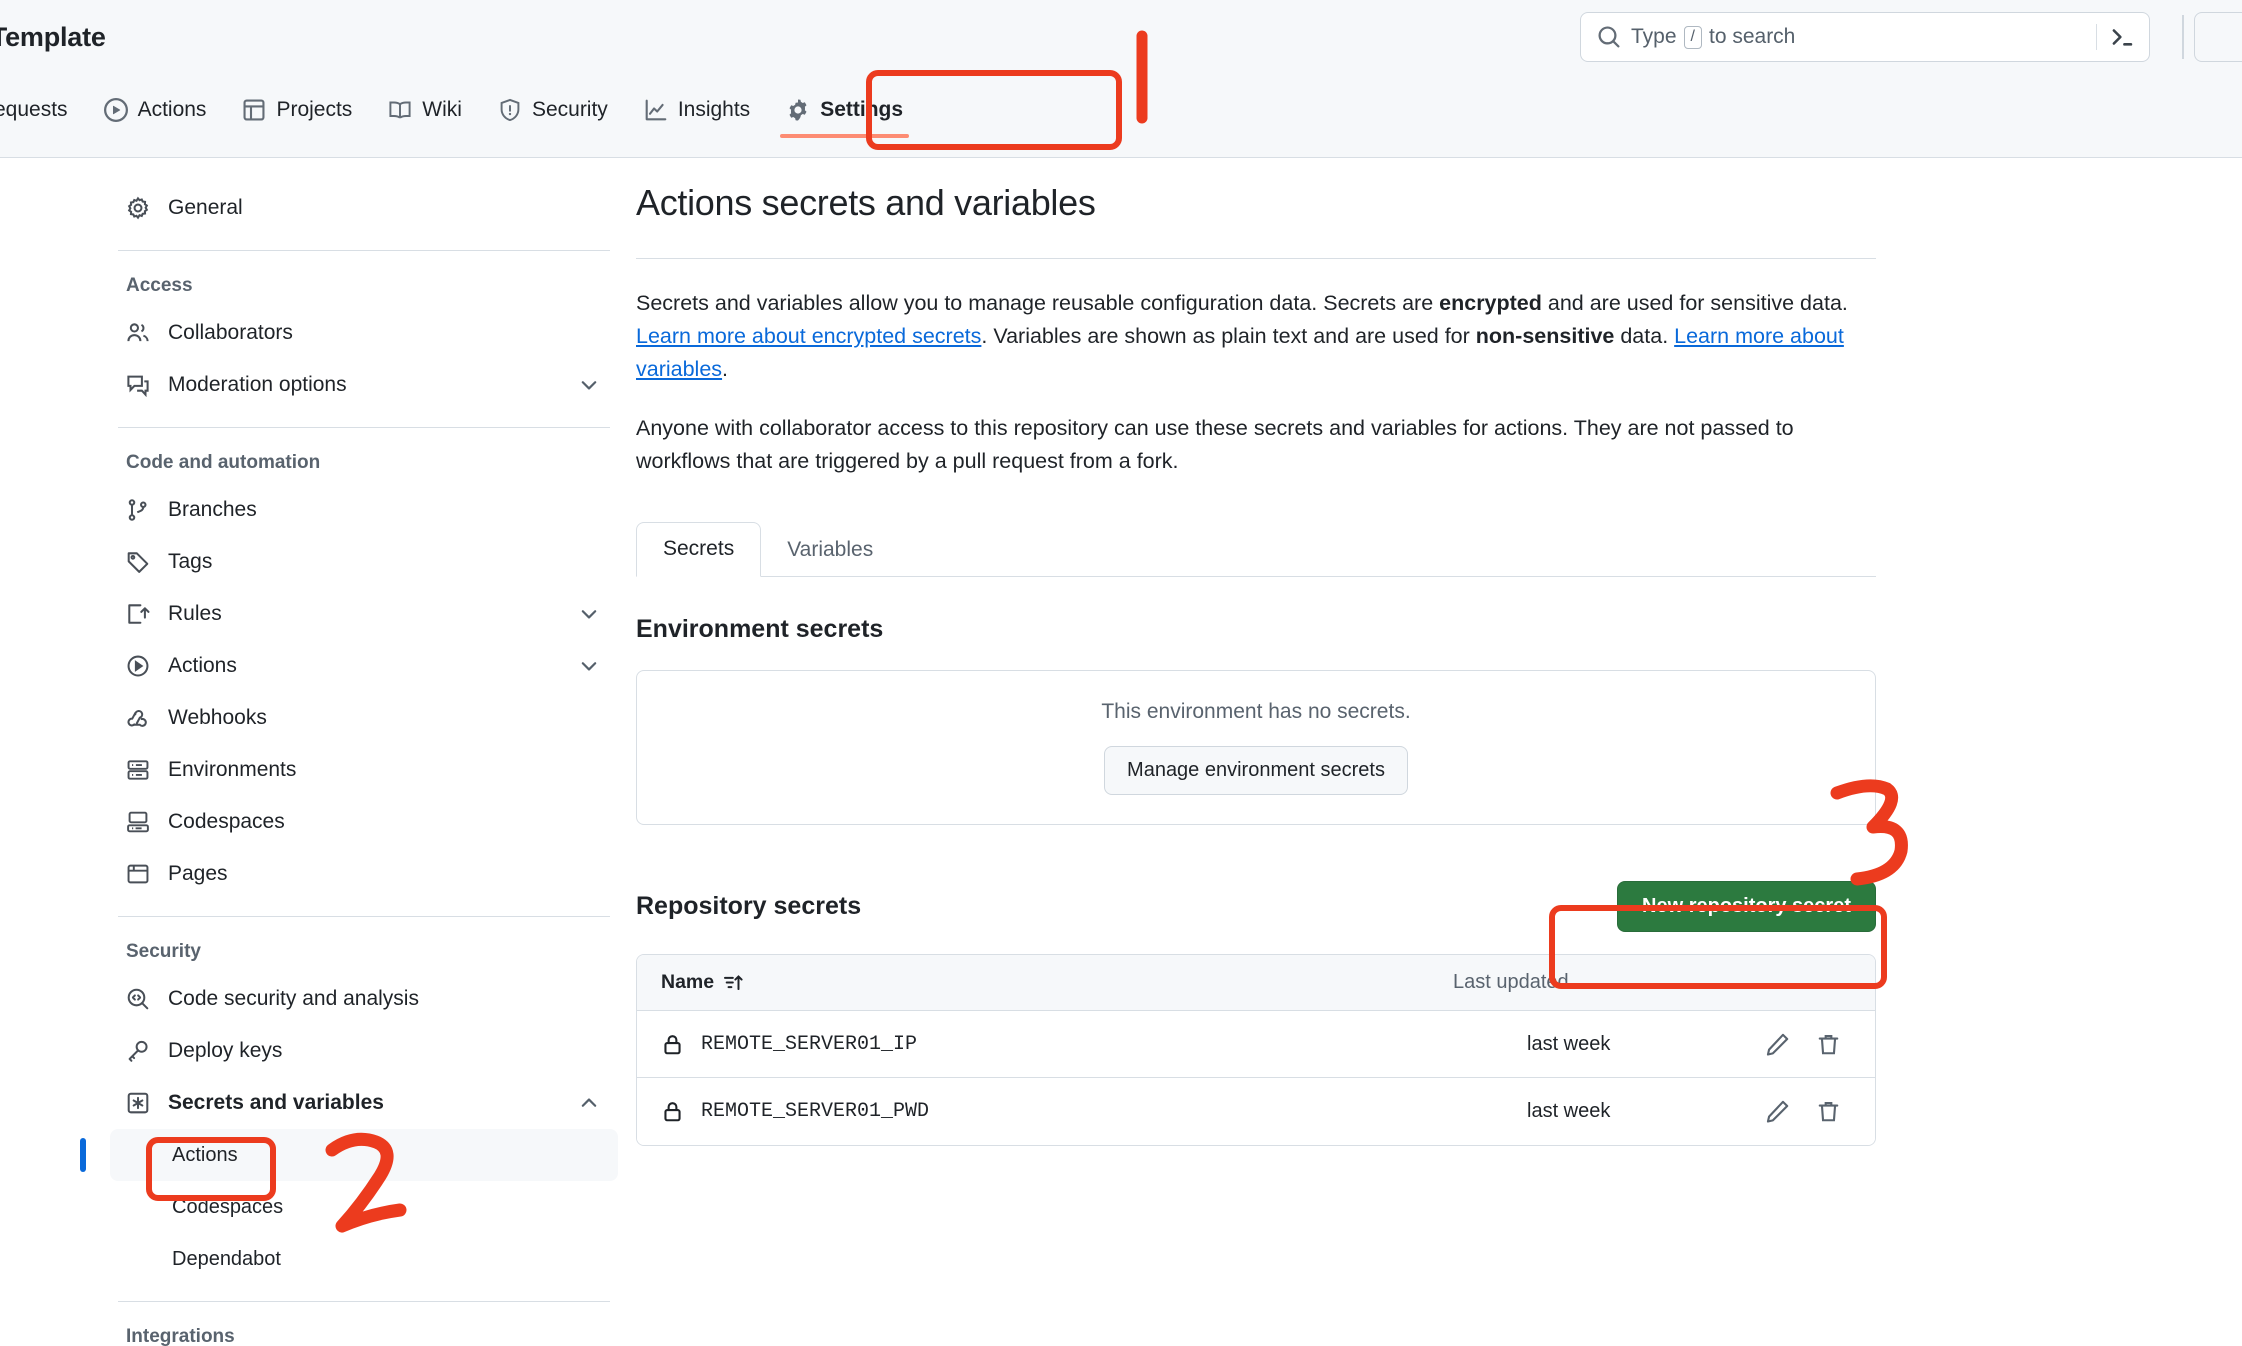  What do you see at coordinates (656, 110) in the screenshot?
I see `graph-icon` at bounding box center [656, 110].